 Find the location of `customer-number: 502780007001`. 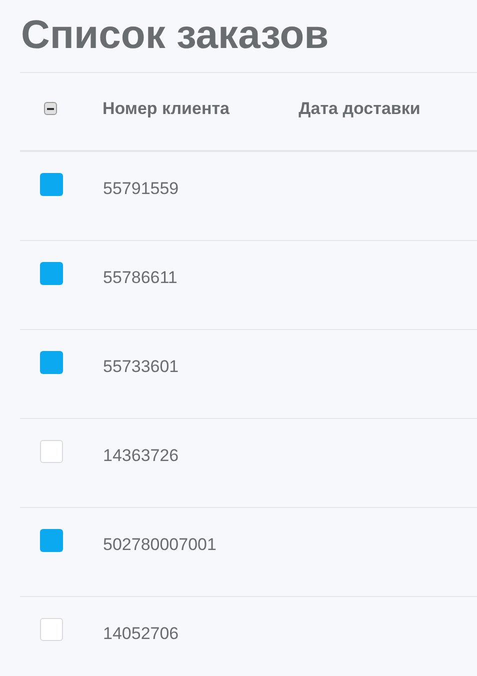

customer-number: 502780007001 is located at coordinates (159, 545).